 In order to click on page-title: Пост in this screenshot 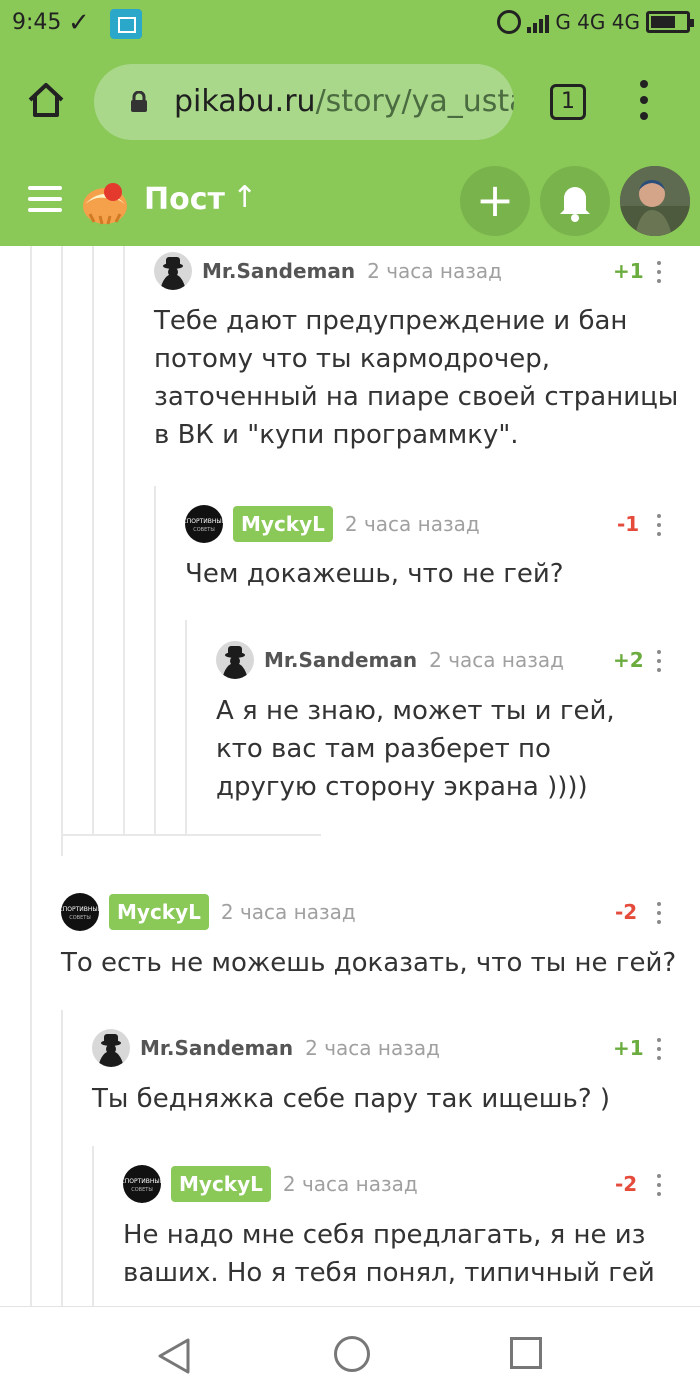, I will do `click(184, 199)`.